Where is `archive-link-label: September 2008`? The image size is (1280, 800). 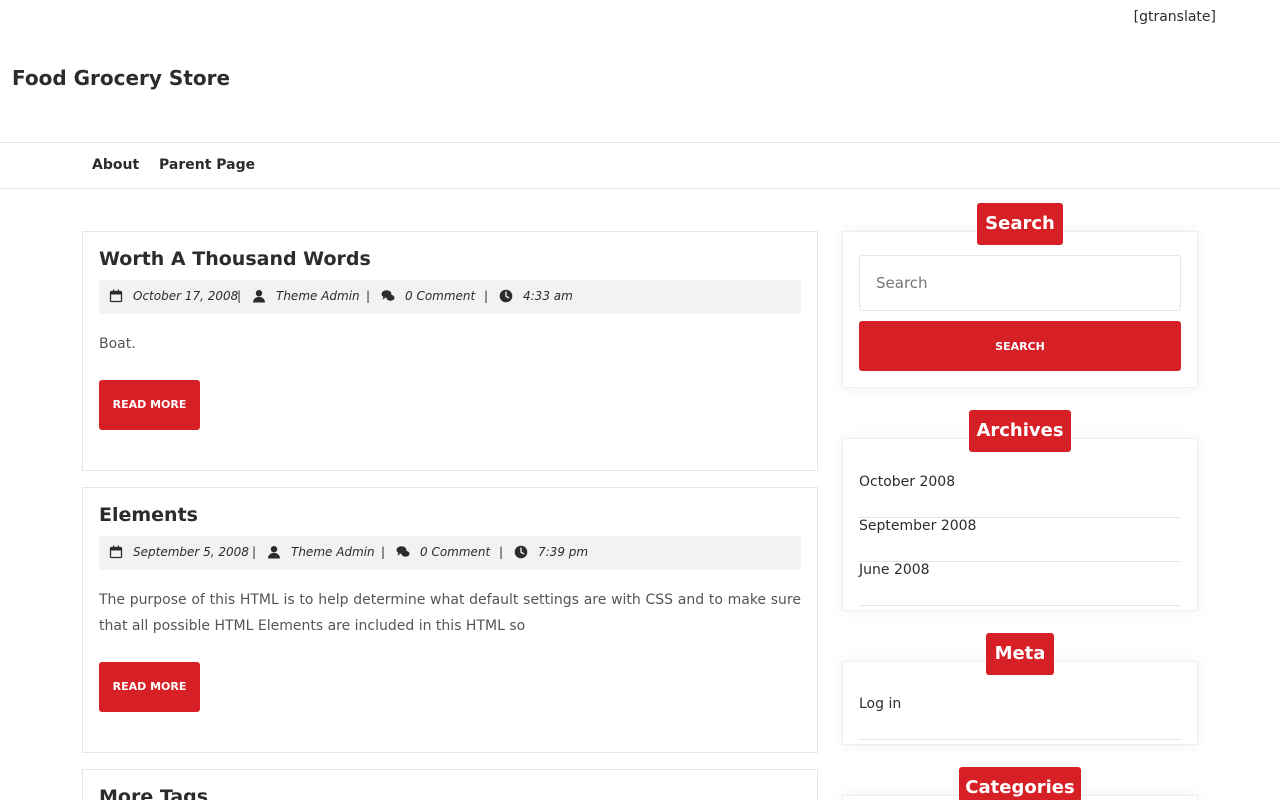
archive-link-label: September 2008 is located at coordinates (918, 526).